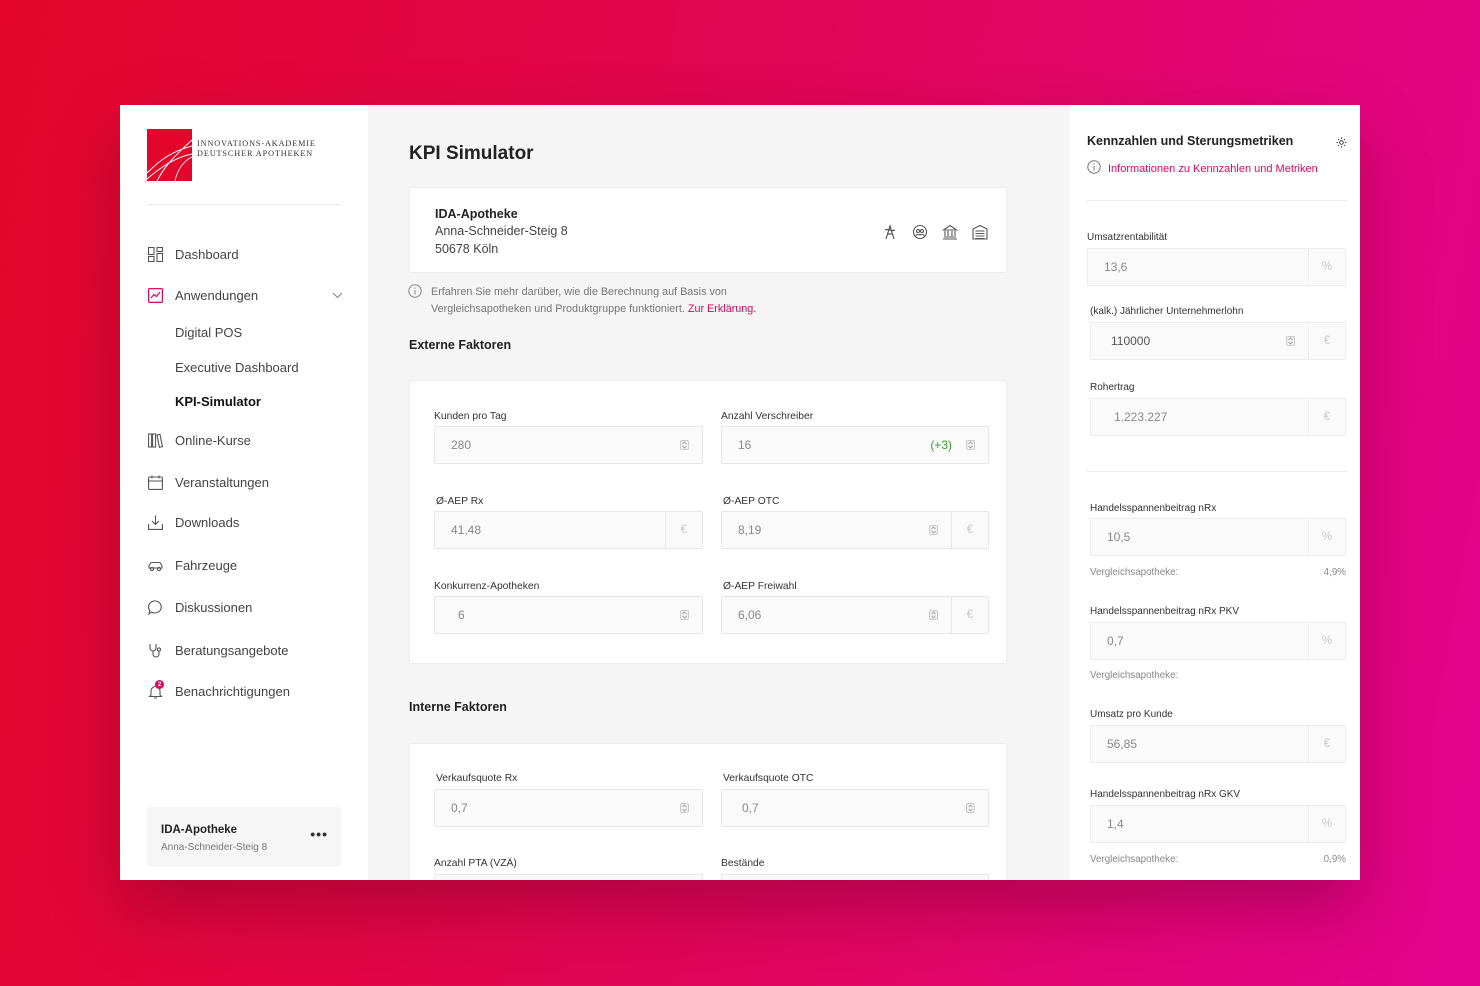 The height and width of the screenshot is (986, 1480). What do you see at coordinates (751, 501) in the screenshot?
I see `aep-otc-label: Ø-AEP OTC` at bounding box center [751, 501].